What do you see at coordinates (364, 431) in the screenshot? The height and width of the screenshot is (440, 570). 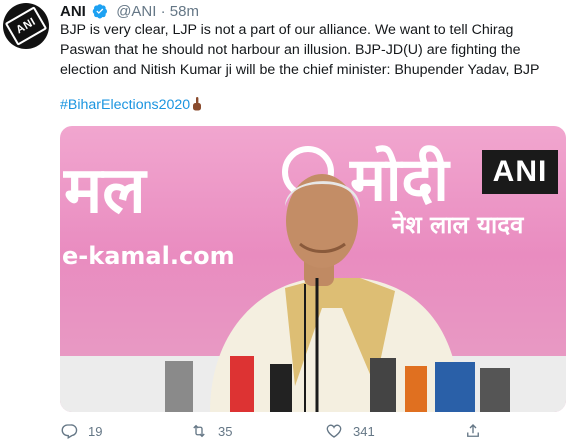 I see `like-count: 341` at bounding box center [364, 431].